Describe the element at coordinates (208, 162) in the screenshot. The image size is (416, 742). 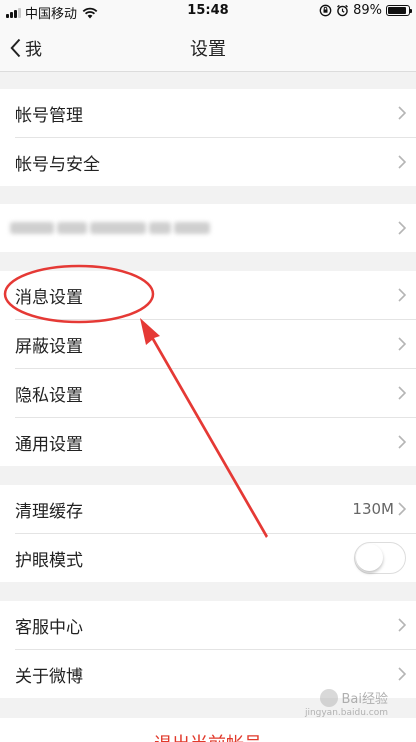
I see `row-account-security: 帐号与安全` at that location.